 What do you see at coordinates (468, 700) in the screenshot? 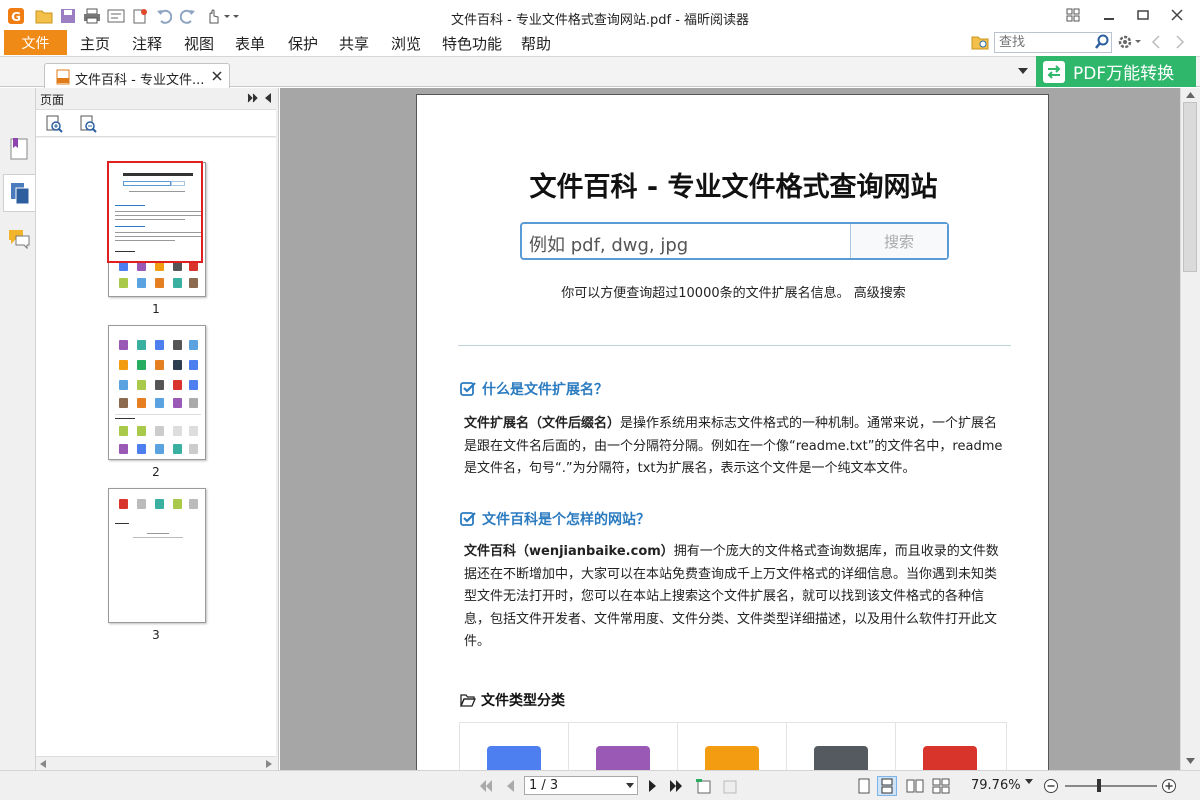
I see `folder-open-icon` at bounding box center [468, 700].